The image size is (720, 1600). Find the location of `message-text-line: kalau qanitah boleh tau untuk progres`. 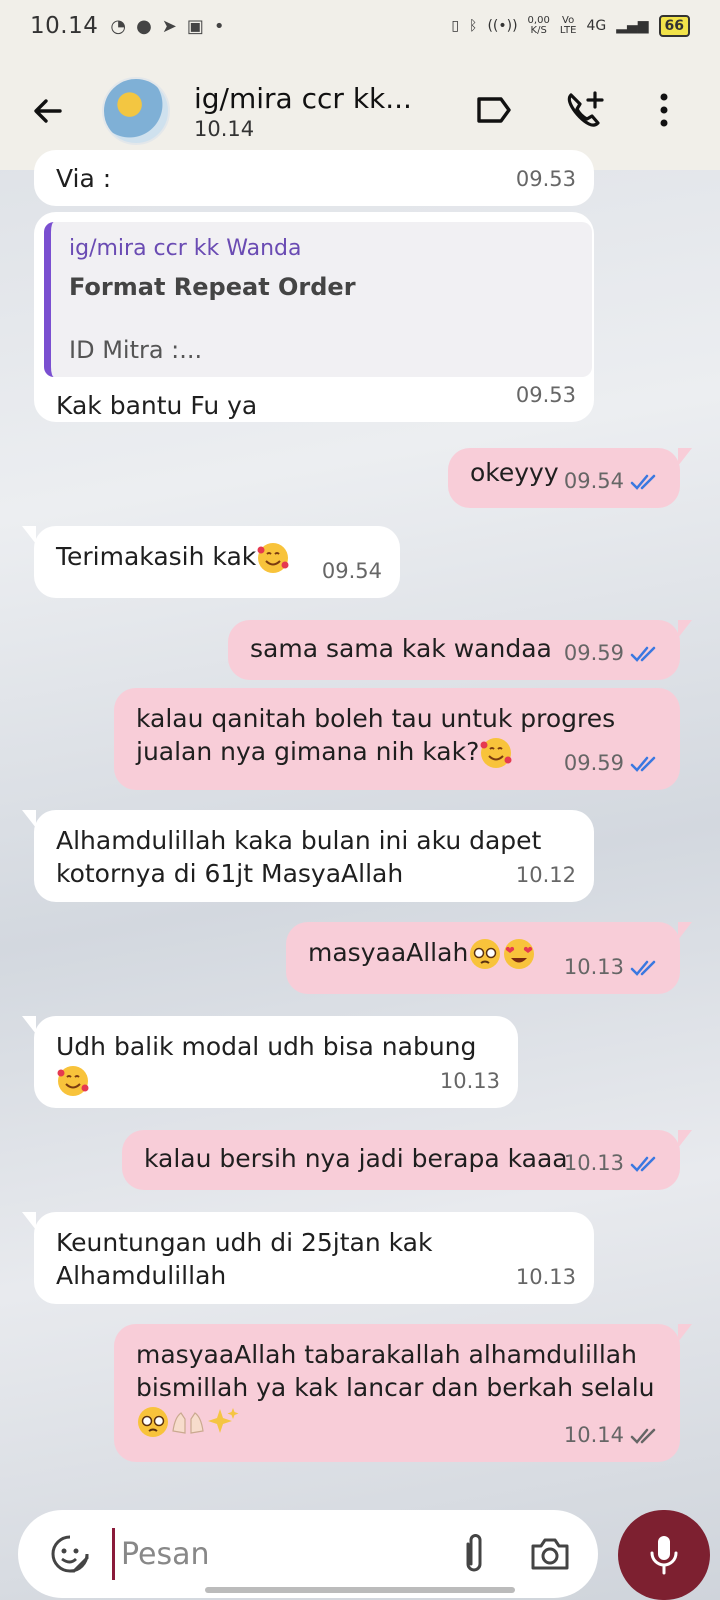

message-text-line: kalau qanitah boleh tau untuk progres is located at coordinates (376, 718).